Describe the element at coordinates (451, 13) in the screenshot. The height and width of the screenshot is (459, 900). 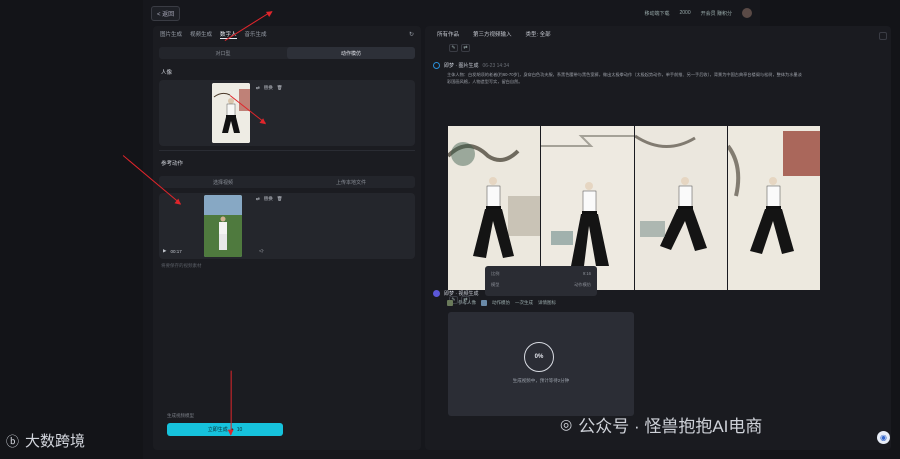
I see `top-bar: < 返回 移动端下载 2000 开会员 赚积分` at that location.